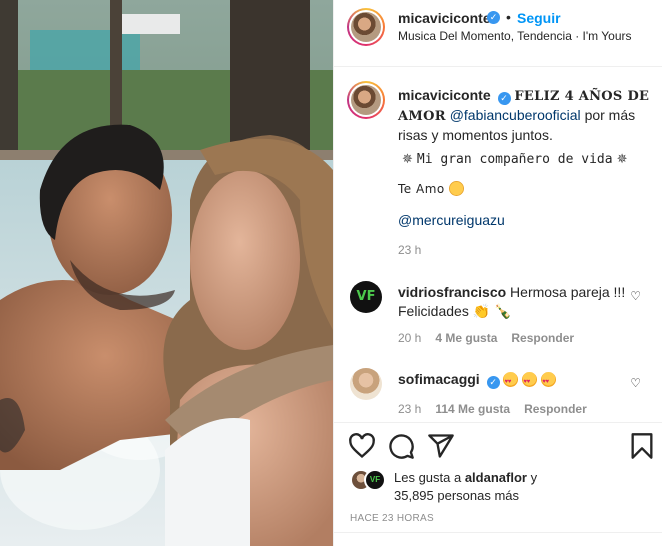  What do you see at coordinates (409, 409) in the screenshot?
I see `comment-time: 23 h` at bounding box center [409, 409].